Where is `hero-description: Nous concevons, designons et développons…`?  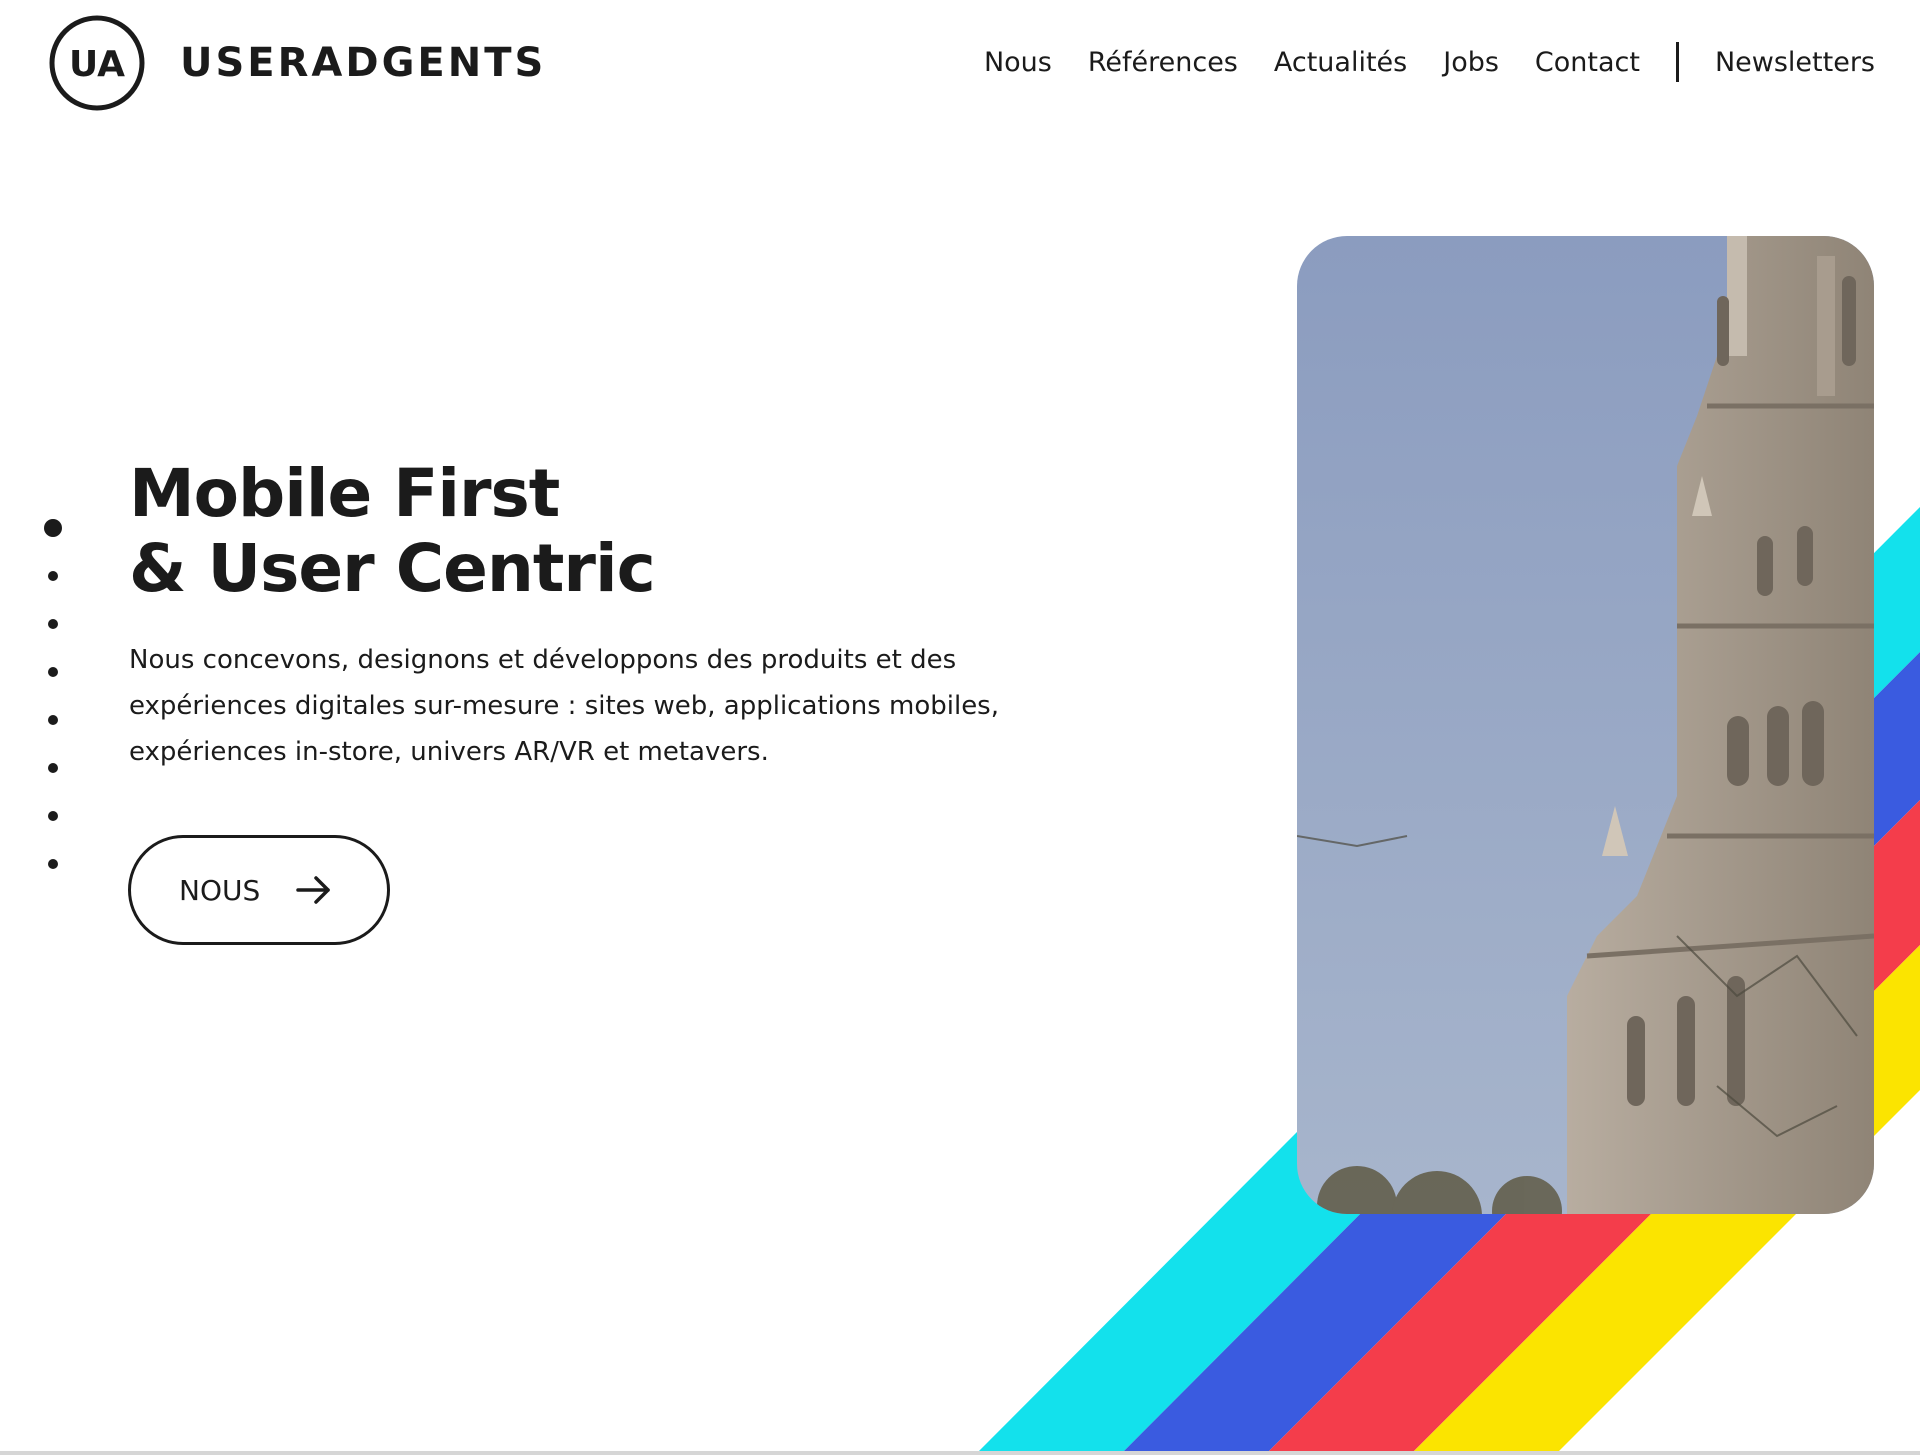
hero-description: Nous concevons, designons et développons… is located at coordinates (609, 706).